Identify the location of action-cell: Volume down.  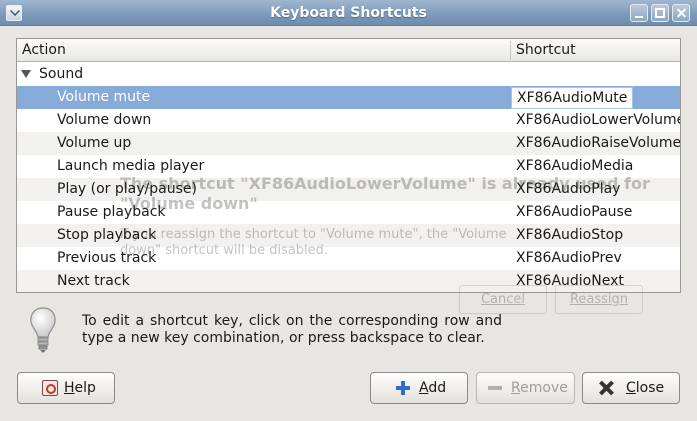
(104, 120).